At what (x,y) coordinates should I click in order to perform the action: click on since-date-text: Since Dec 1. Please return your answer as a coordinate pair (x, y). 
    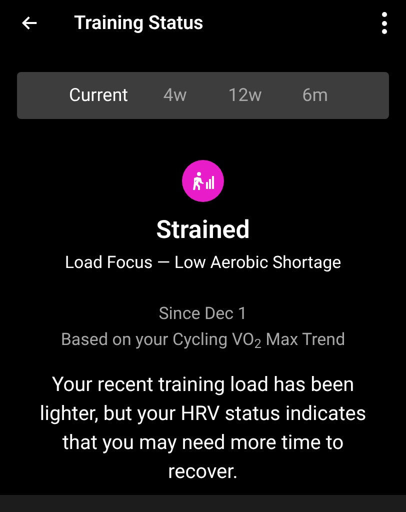
    Looking at the image, I should click on (203, 314).